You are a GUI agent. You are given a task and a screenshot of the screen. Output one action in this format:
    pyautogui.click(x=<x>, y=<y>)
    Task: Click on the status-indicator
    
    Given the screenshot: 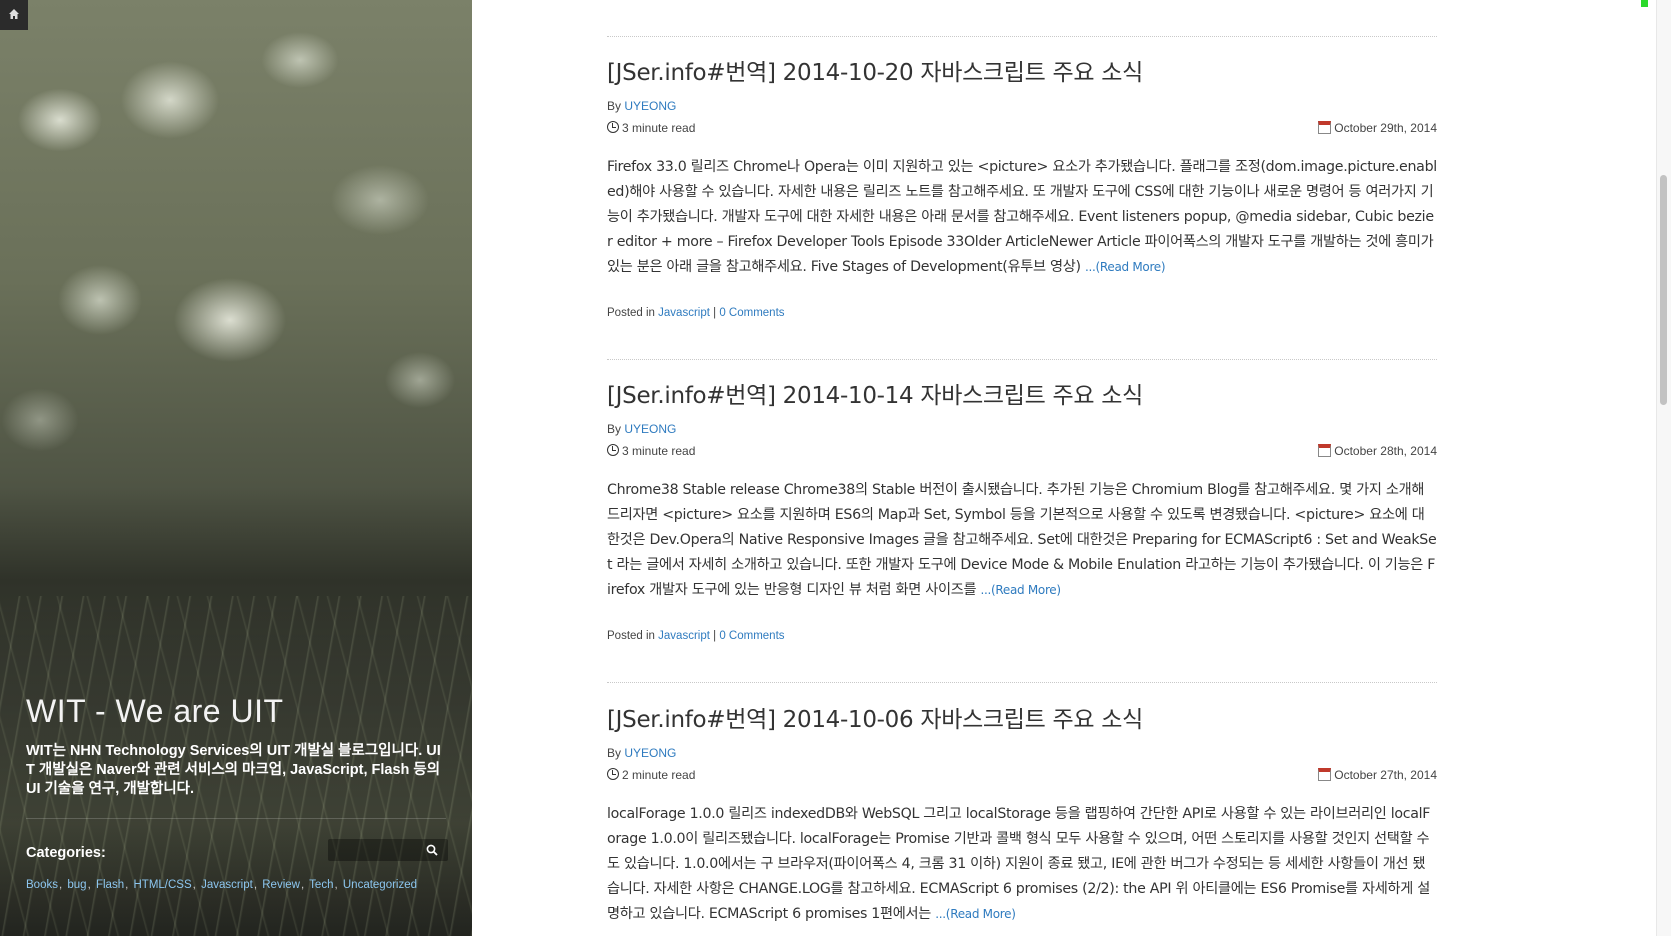 What is the action you would take?
    pyautogui.click(x=1644, y=3)
    